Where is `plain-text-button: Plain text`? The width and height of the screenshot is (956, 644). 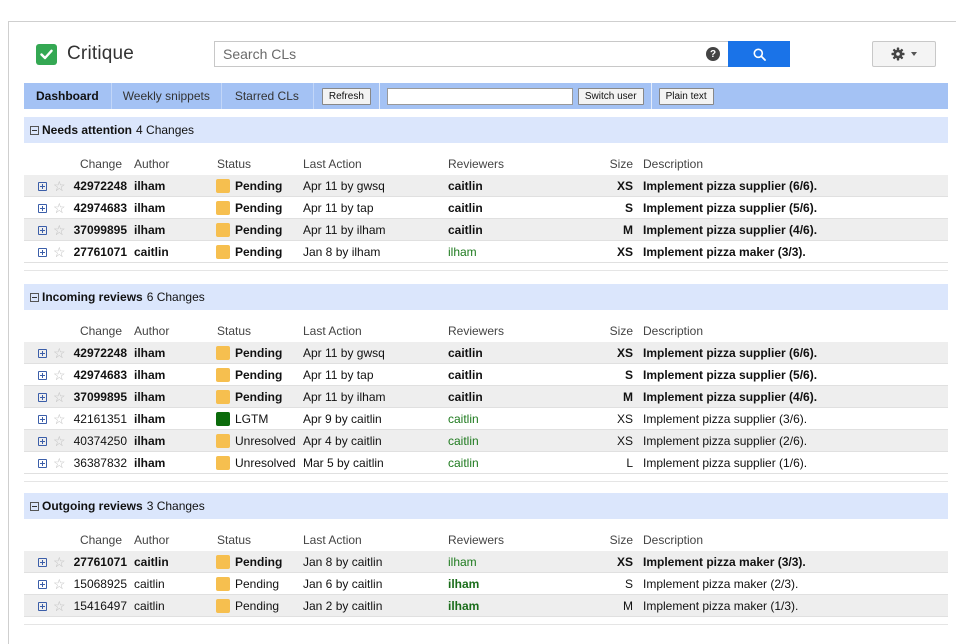
plain-text-button: Plain text is located at coordinates (686, 96).